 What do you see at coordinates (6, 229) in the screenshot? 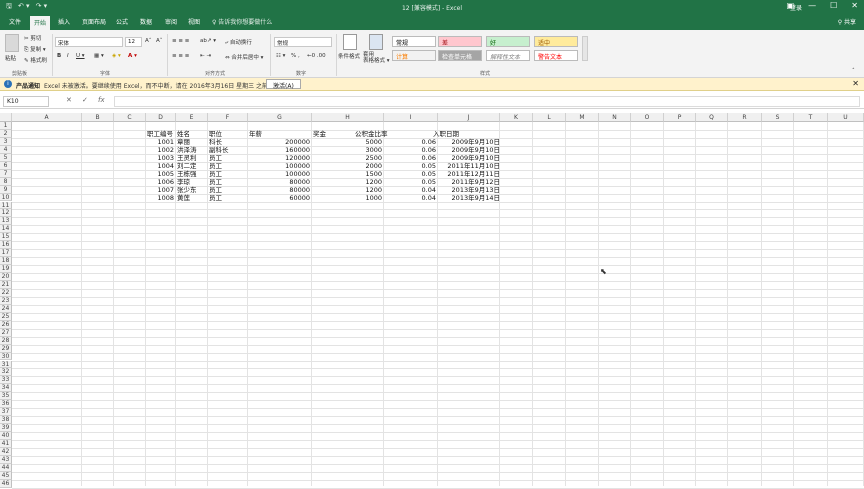
I see `row-header-14: 14` at bounding box center [6, 229].